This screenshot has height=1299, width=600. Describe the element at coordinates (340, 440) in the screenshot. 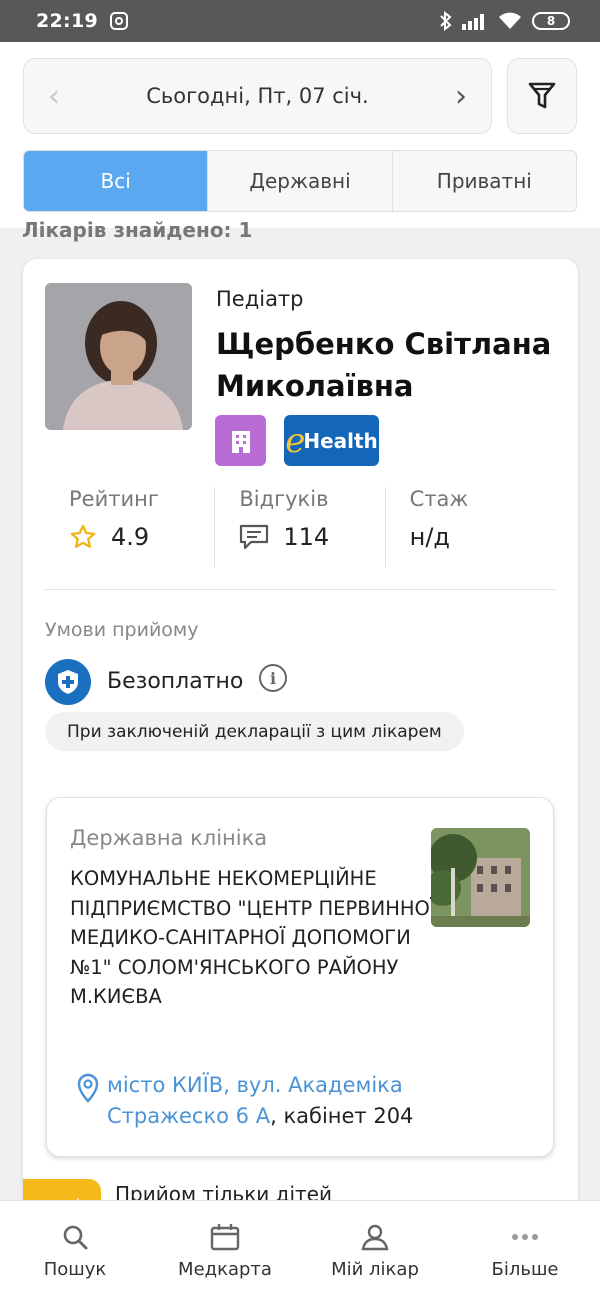

I see `ehealth-text: Health` at that location.